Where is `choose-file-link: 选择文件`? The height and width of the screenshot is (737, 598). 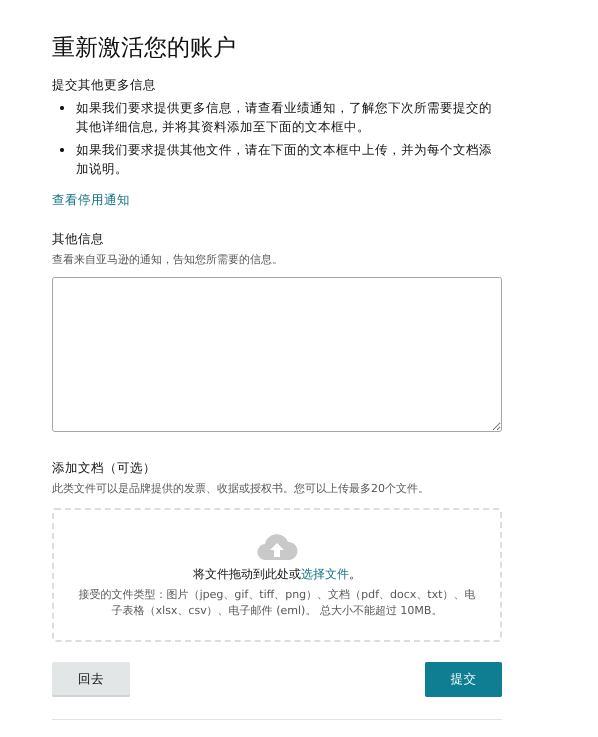
choose-file-link: 选择文件 is located at coordinates (325, 573).